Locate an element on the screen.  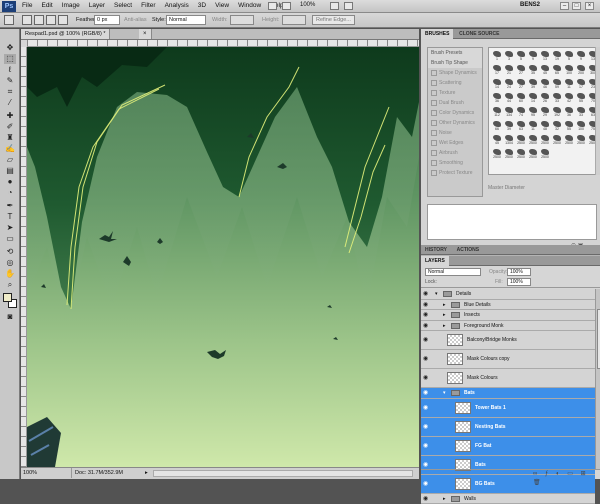
tab-brushes: BRUSHES is located at coordinates (437, 34).